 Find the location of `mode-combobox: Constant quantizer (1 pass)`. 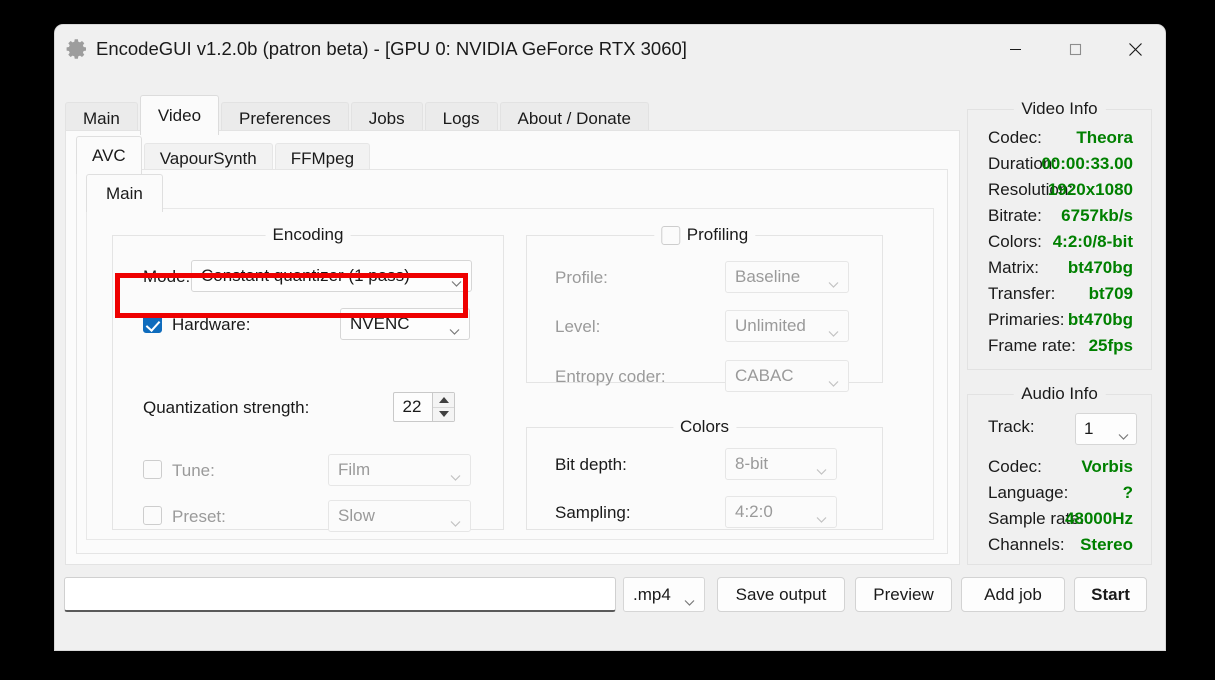

mode-combobox: Constant quantizer (1 pass) is located at coordinates (331, 276).